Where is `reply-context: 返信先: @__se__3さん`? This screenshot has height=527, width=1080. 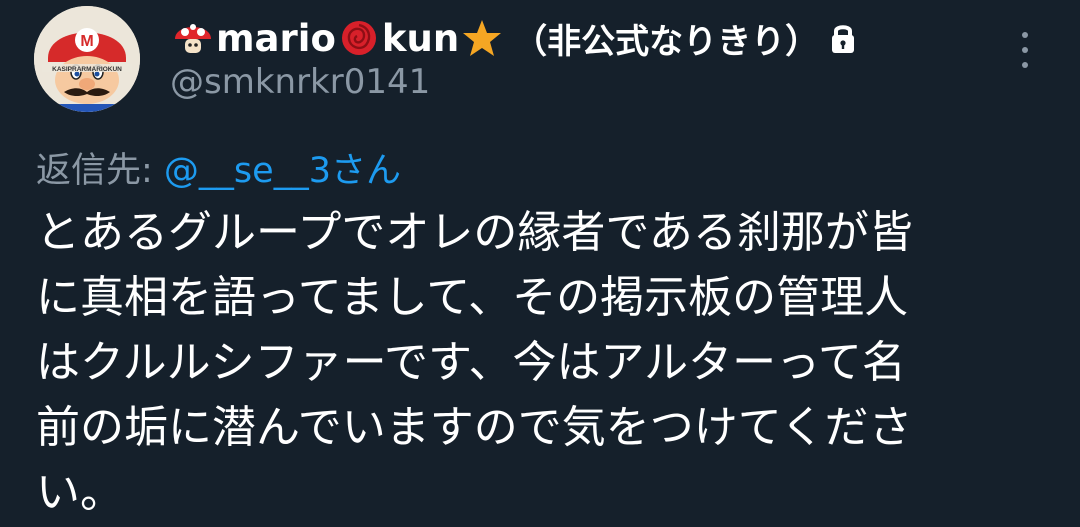 reply-context: 返信先: @__se__3さん is located at coordinates (218, 167).